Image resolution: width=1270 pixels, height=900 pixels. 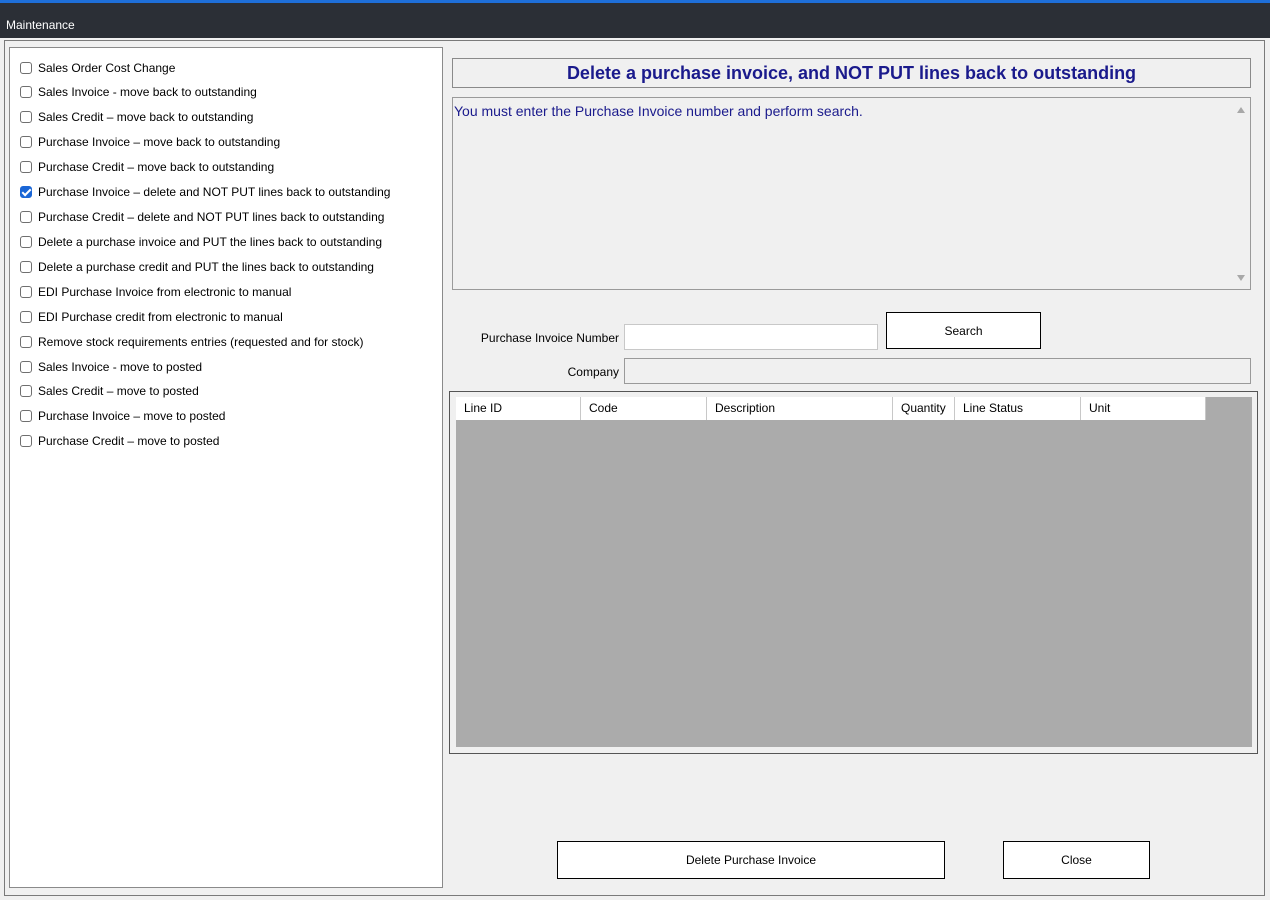 What do you see at coordinates (924, 408) in the screenshot?
I see `column-header-quantity: Quantity` at bounding box center [924, 408].